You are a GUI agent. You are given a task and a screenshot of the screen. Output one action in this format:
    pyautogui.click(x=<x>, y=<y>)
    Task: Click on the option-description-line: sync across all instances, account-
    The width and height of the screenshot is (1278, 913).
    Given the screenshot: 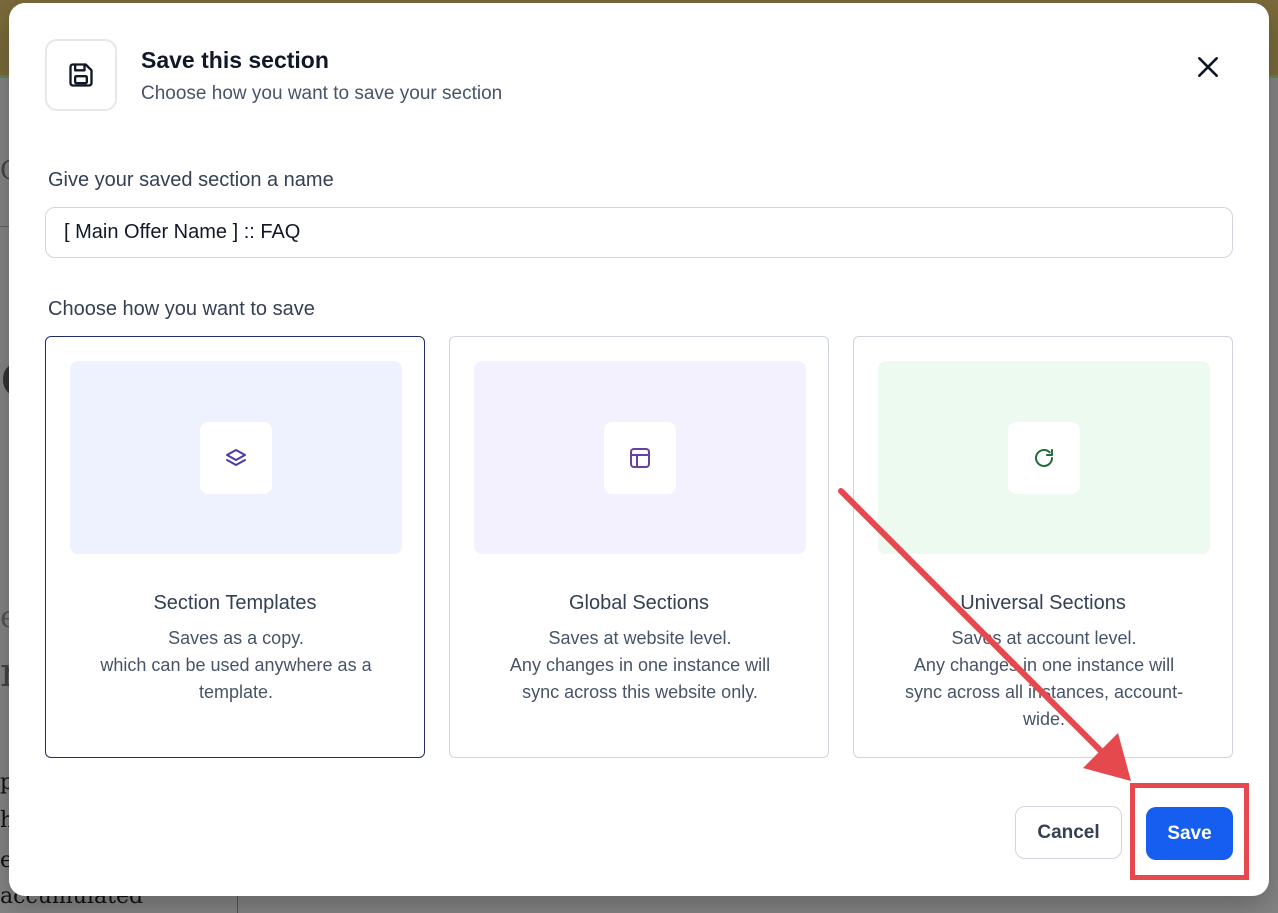 What is the action you would take?
    pyautogui.click(x=1044, y=692)
    